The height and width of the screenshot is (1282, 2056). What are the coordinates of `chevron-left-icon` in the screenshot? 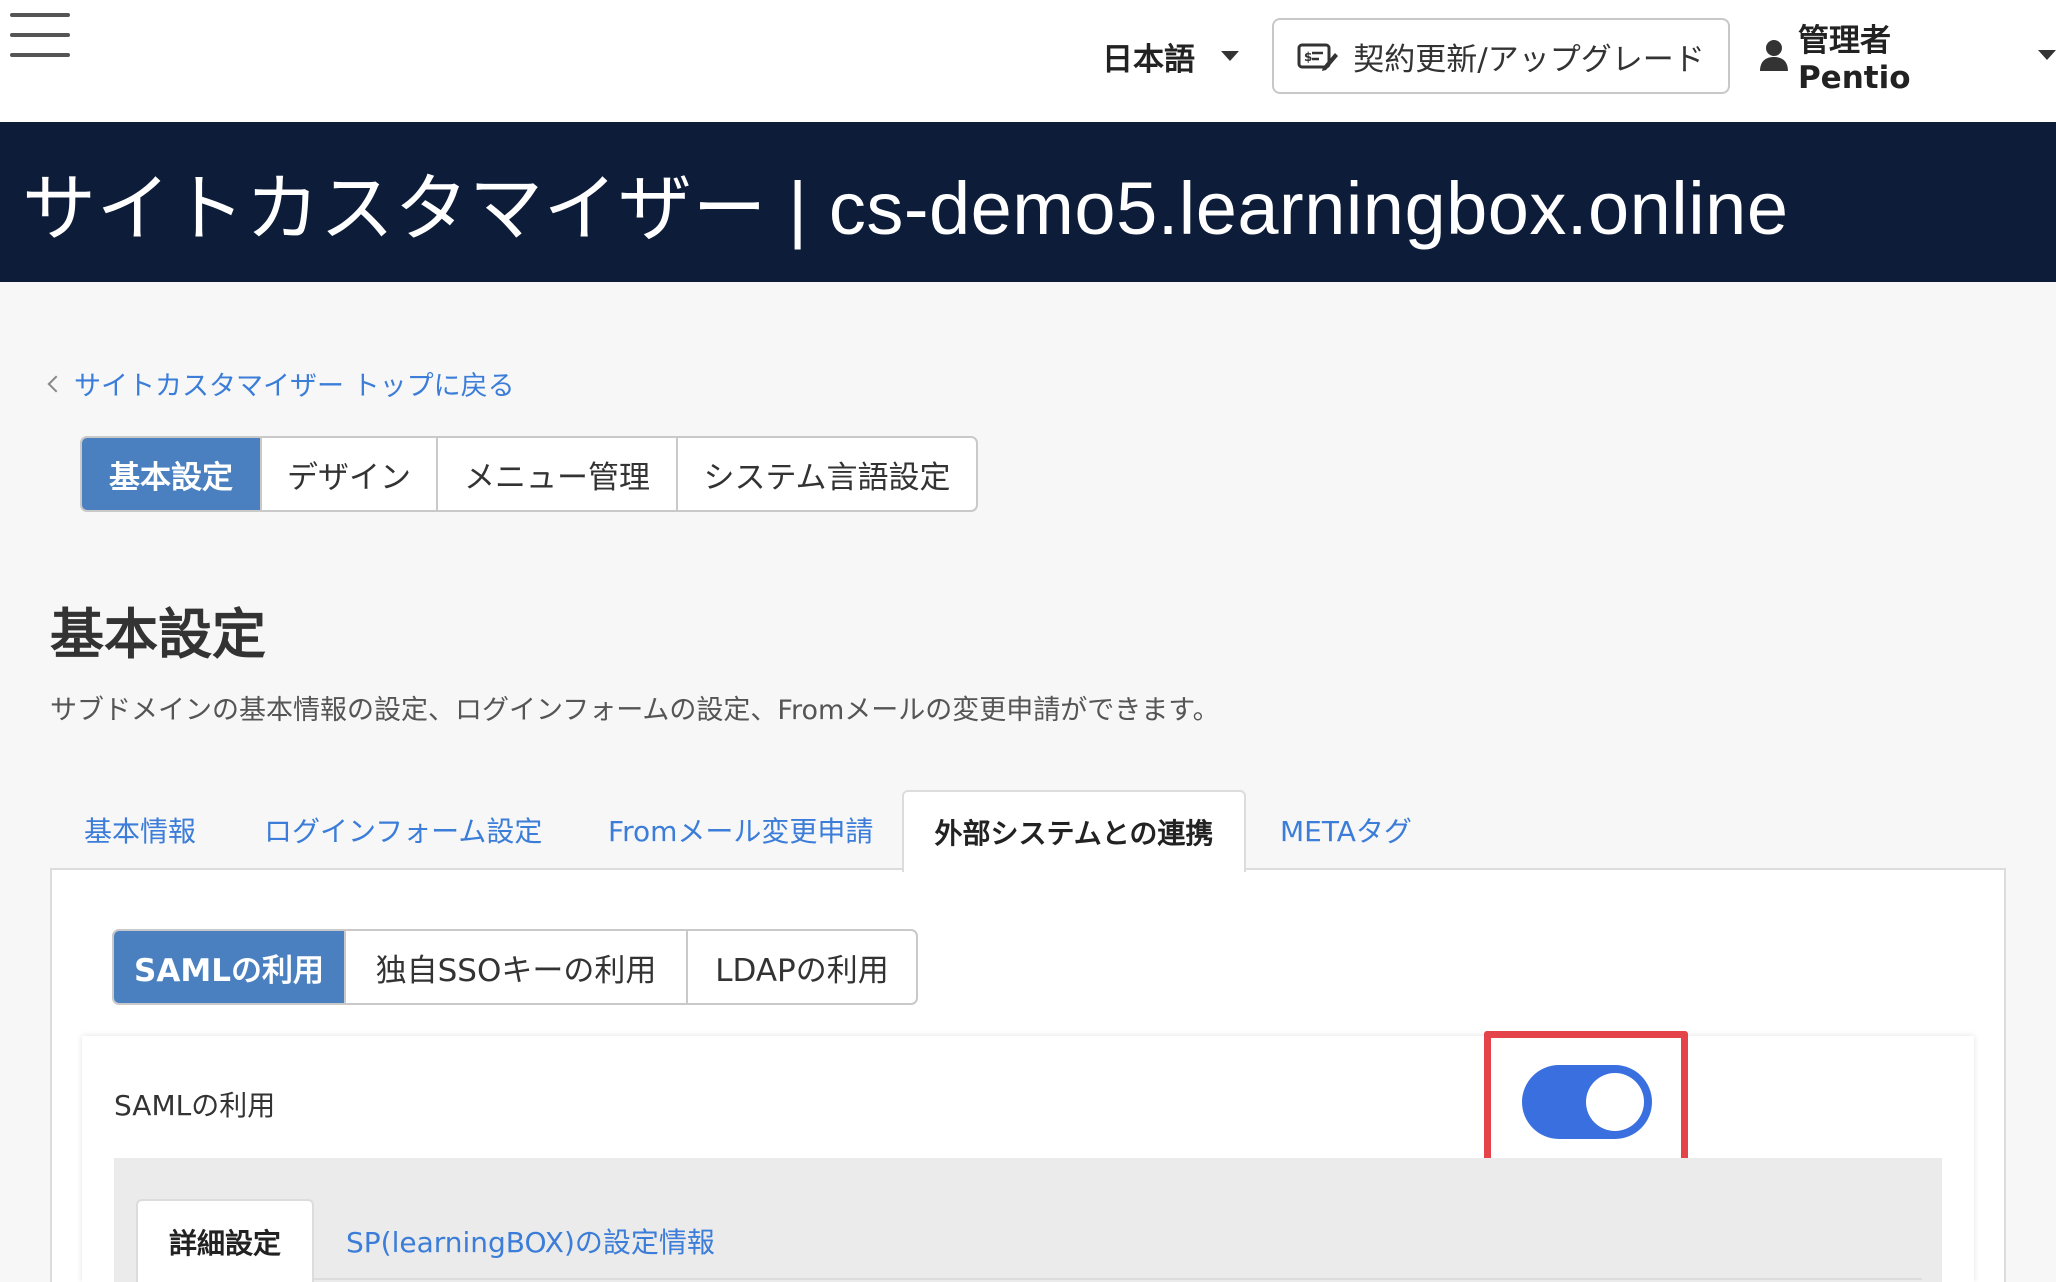 It's located at (56, 383).